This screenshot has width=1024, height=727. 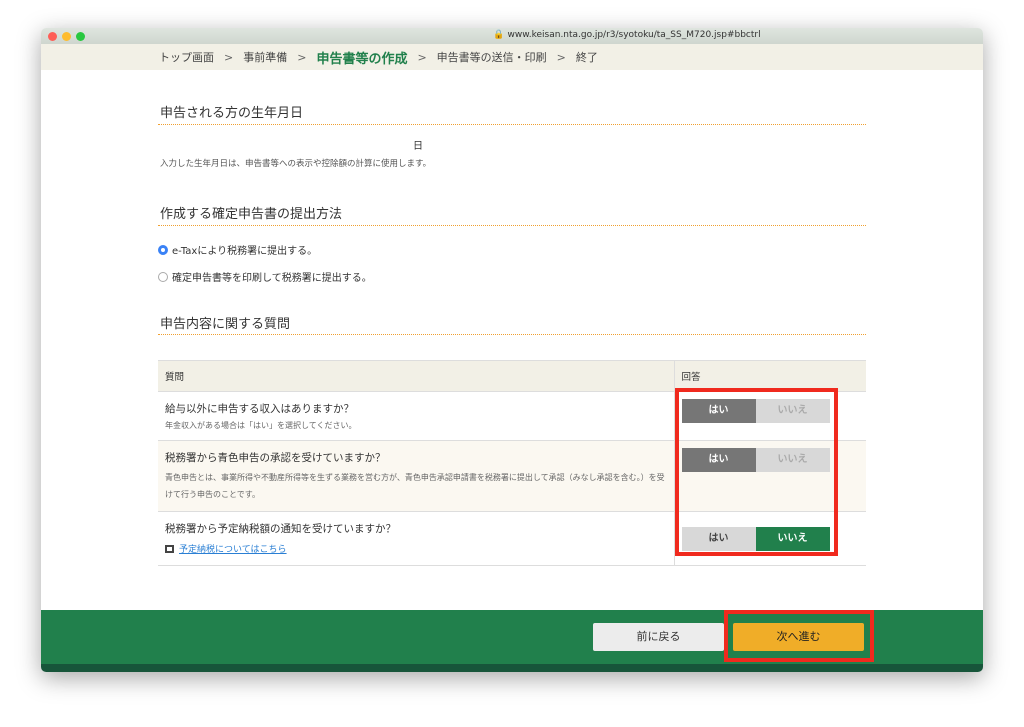 I want to click on section-heading-submit-method: 作成する確定申告書の提出方法, so click(x=251, y=214).